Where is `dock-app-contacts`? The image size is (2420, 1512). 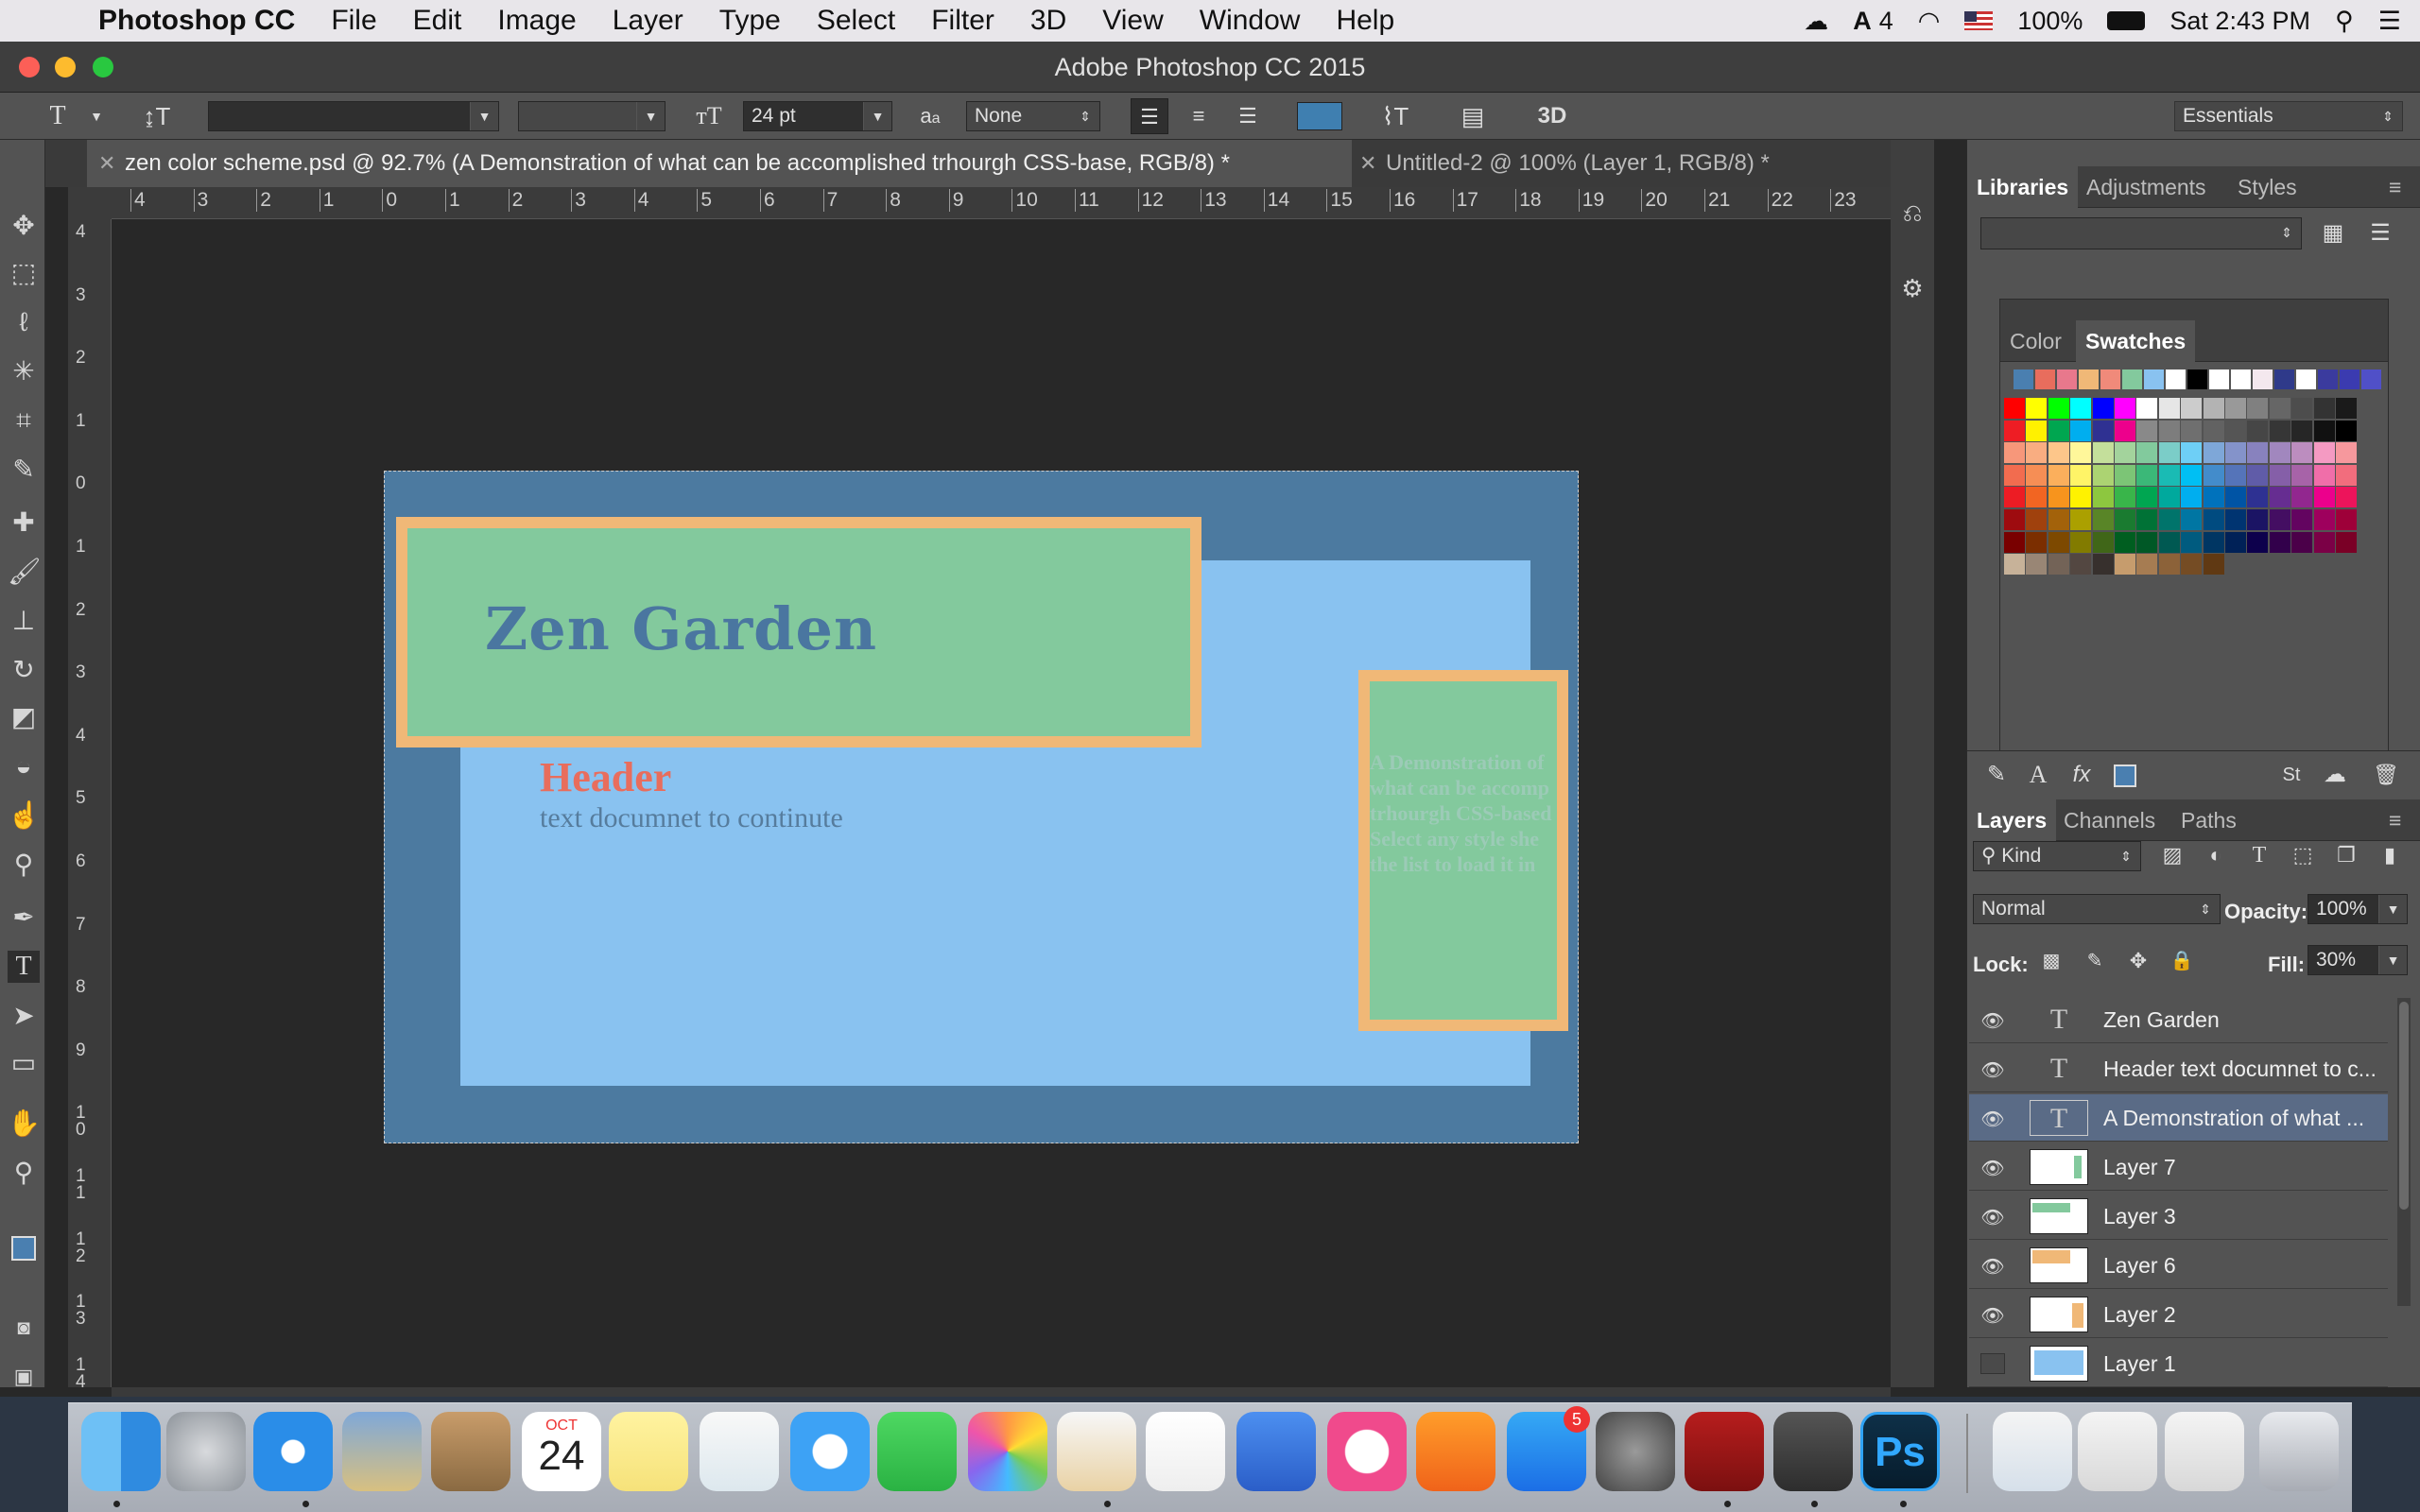
dock-app-contacts is located at coordinates (471, 1451).